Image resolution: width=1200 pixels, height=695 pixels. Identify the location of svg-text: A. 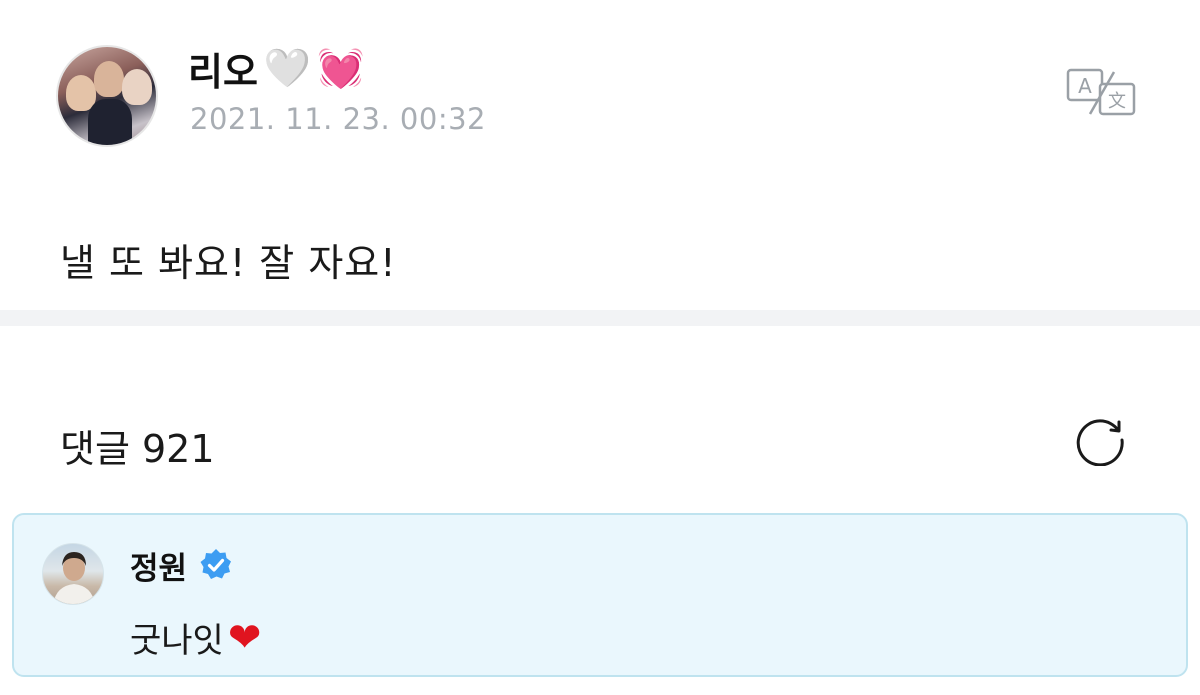
(1085, 86).